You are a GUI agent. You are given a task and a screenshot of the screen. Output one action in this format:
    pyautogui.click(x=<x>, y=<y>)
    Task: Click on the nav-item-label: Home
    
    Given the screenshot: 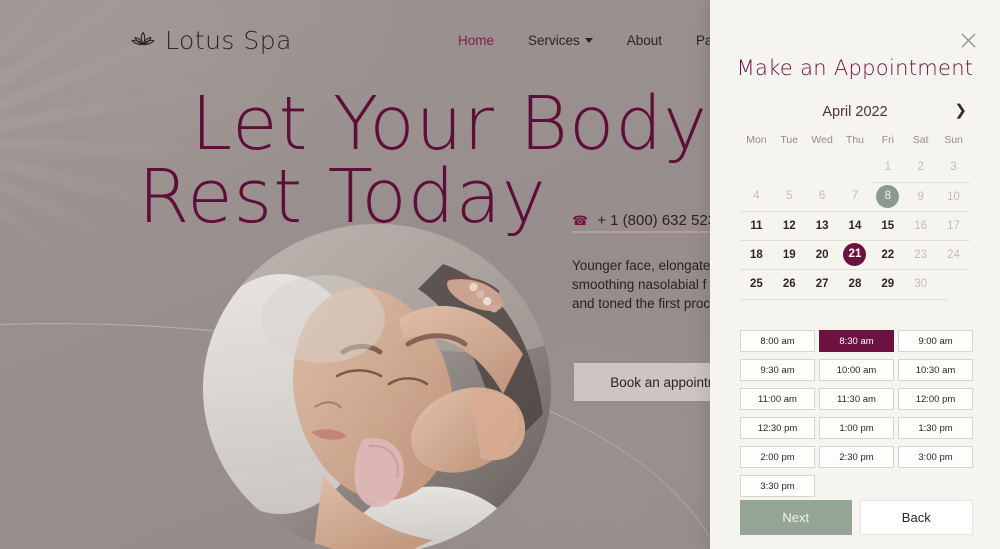 What is the action you would take?
    pyautogui.click(x=475, y=40)
    